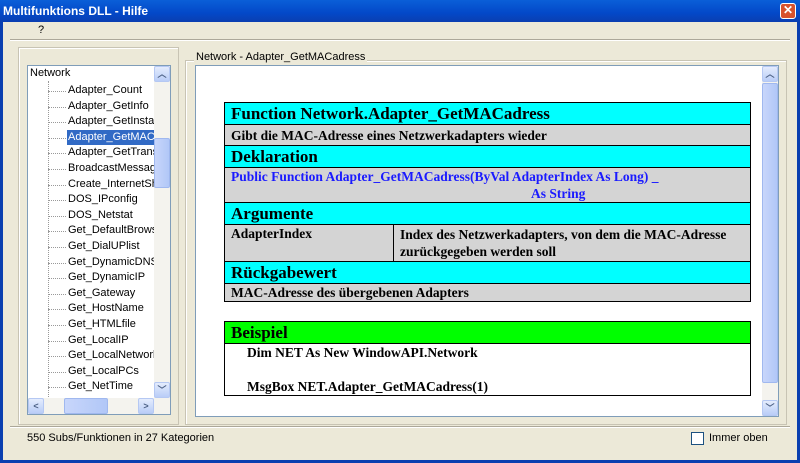 Image resolution: width=800 pixels, height=463 pixels. What do you see at coordinates (400, 427) in the screenshot?
I see `status-divider` at bounding box center [400, 427].